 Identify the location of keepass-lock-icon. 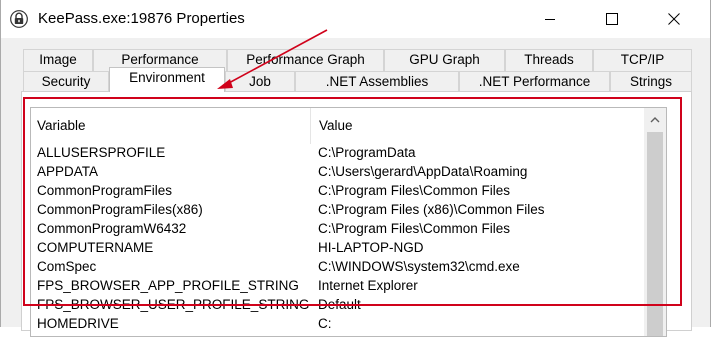
(19, 19).